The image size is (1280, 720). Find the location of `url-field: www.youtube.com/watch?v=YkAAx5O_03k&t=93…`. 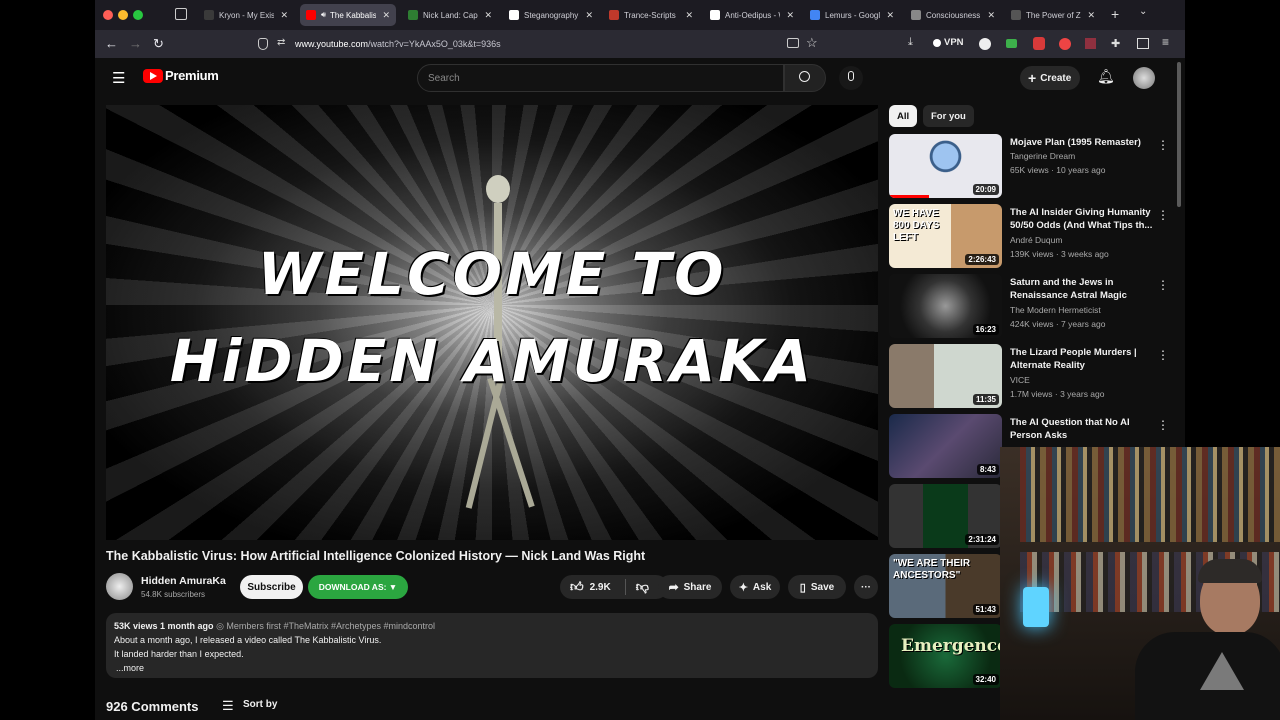

url-field: www.youtube.com/watch?v=YkAAx5O_03k&t=93… is located at coordinates (398, 44).